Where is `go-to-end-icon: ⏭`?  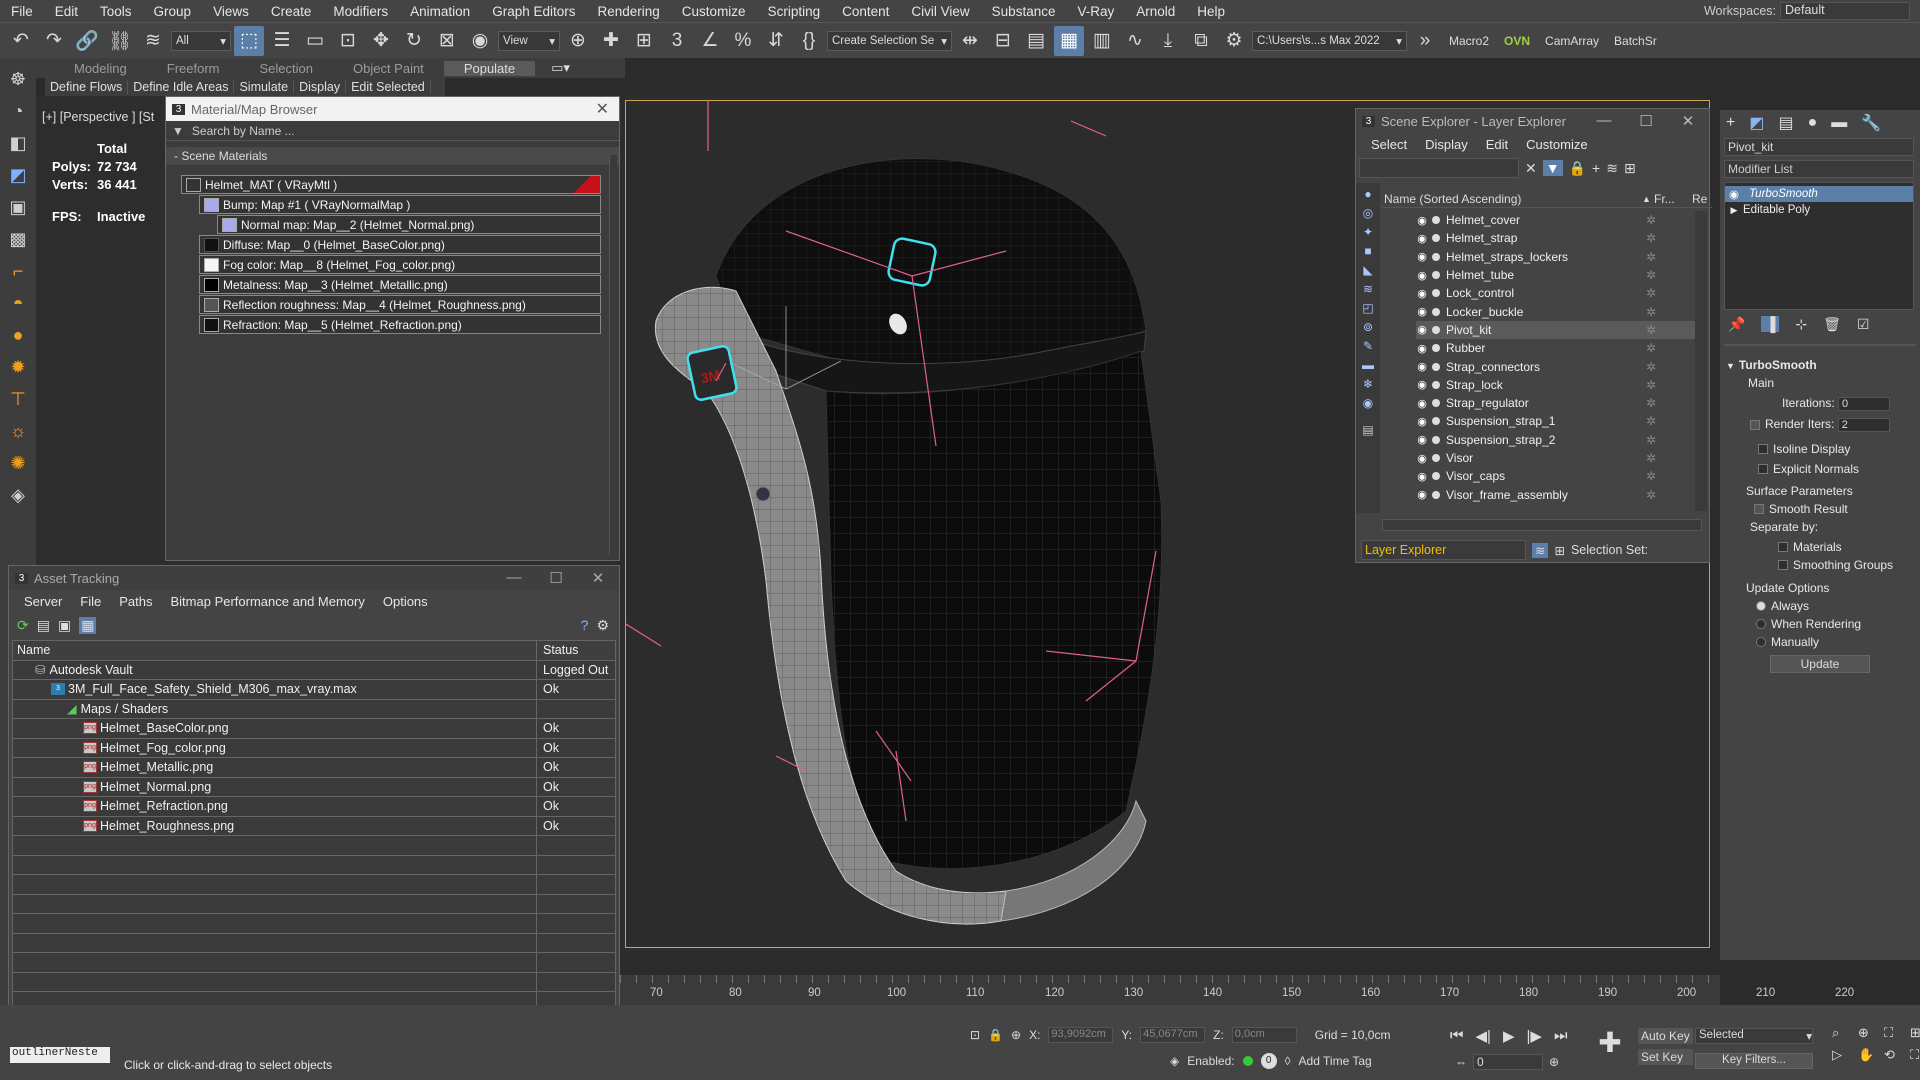
go-to-end-icon: ⏭ is located at coordinates (1561, 1036).